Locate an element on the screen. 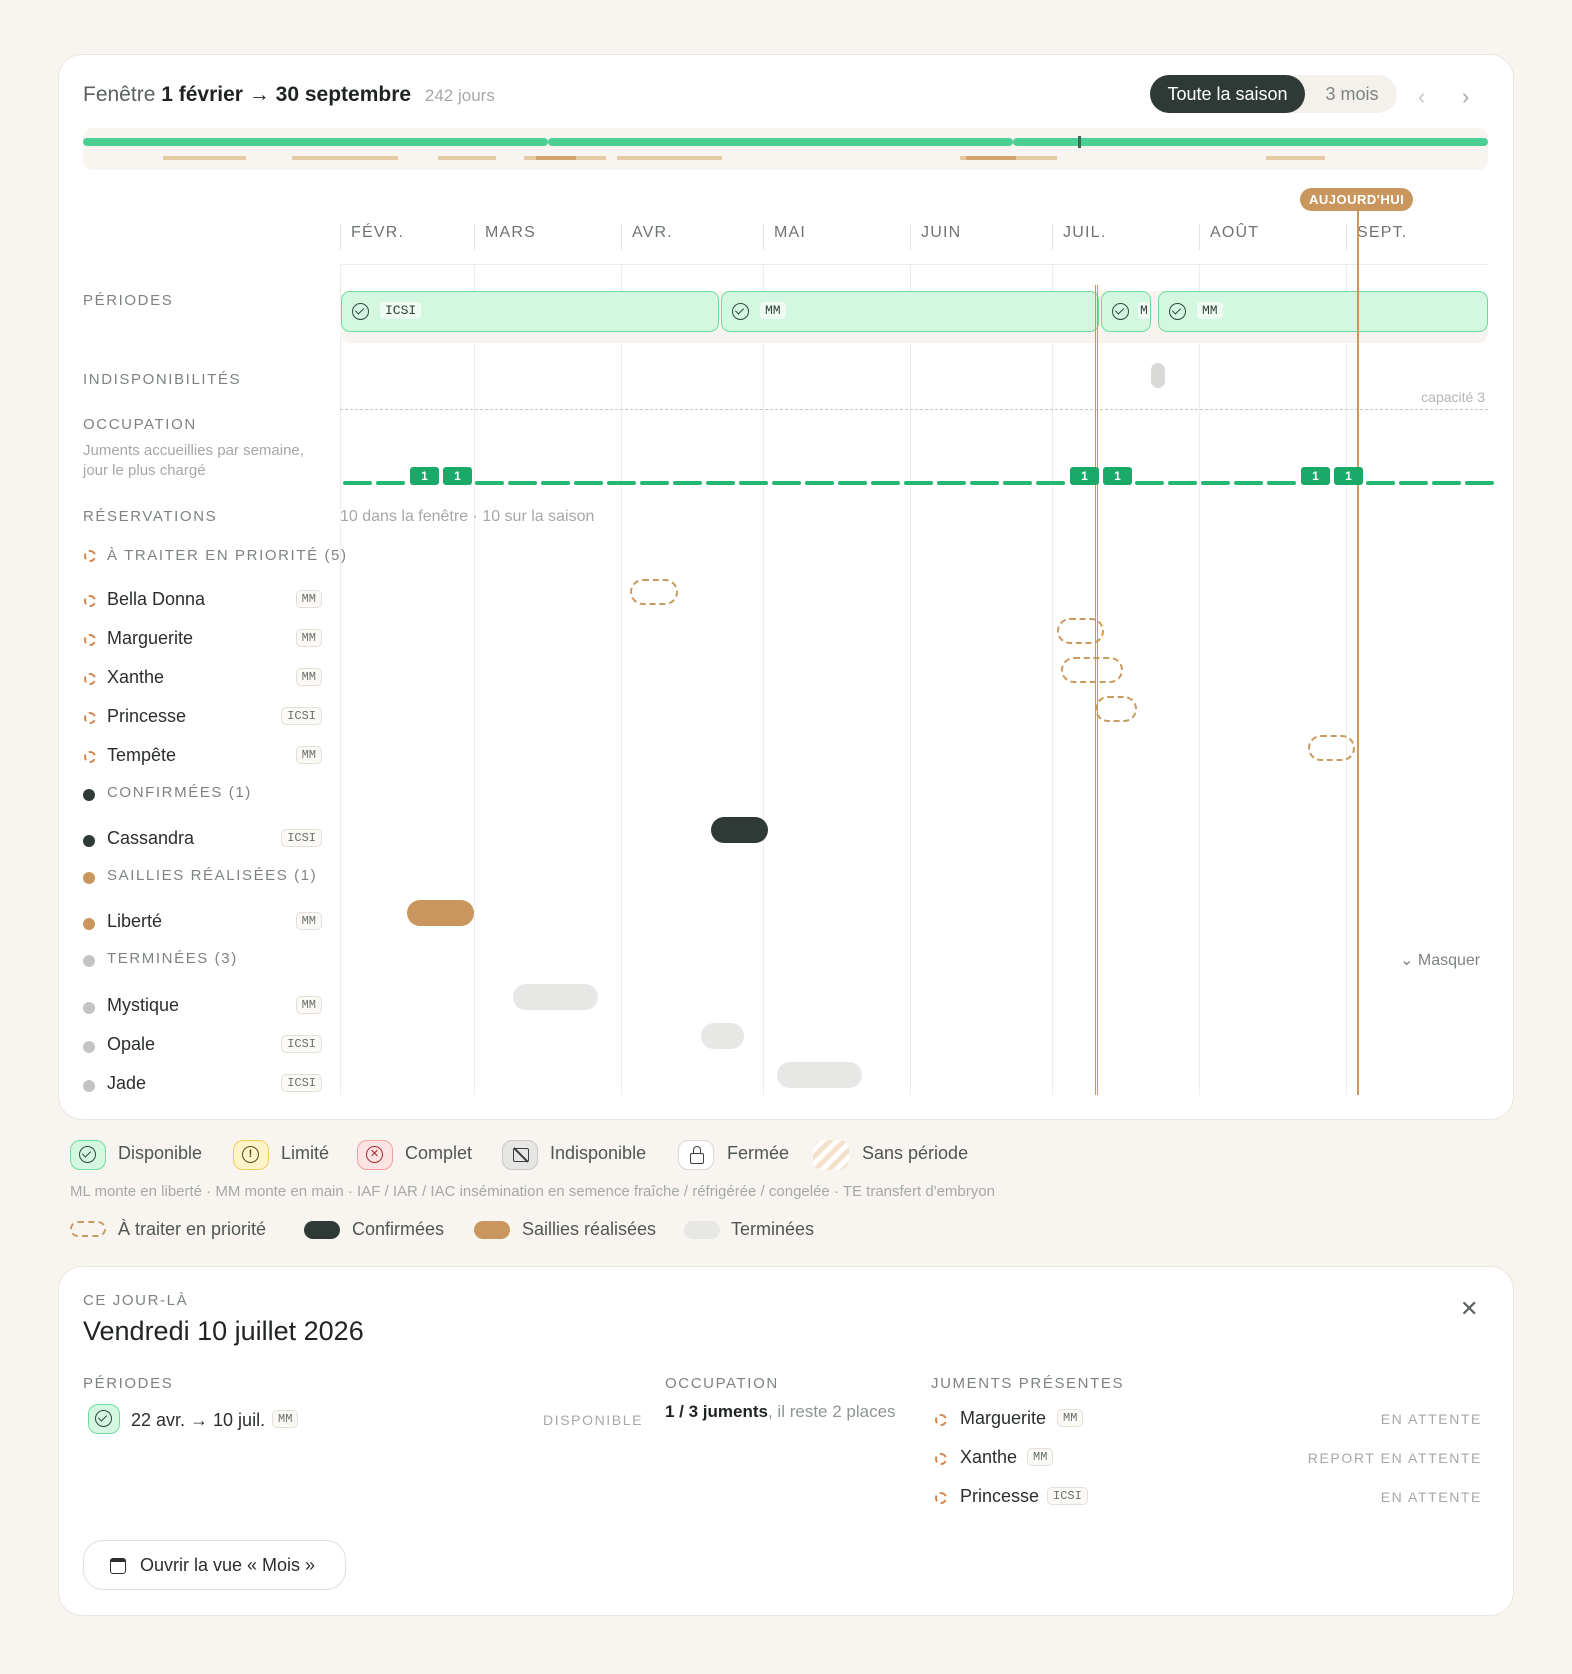  window-prefix: Fenêtre is located at coordinates (119, 94).